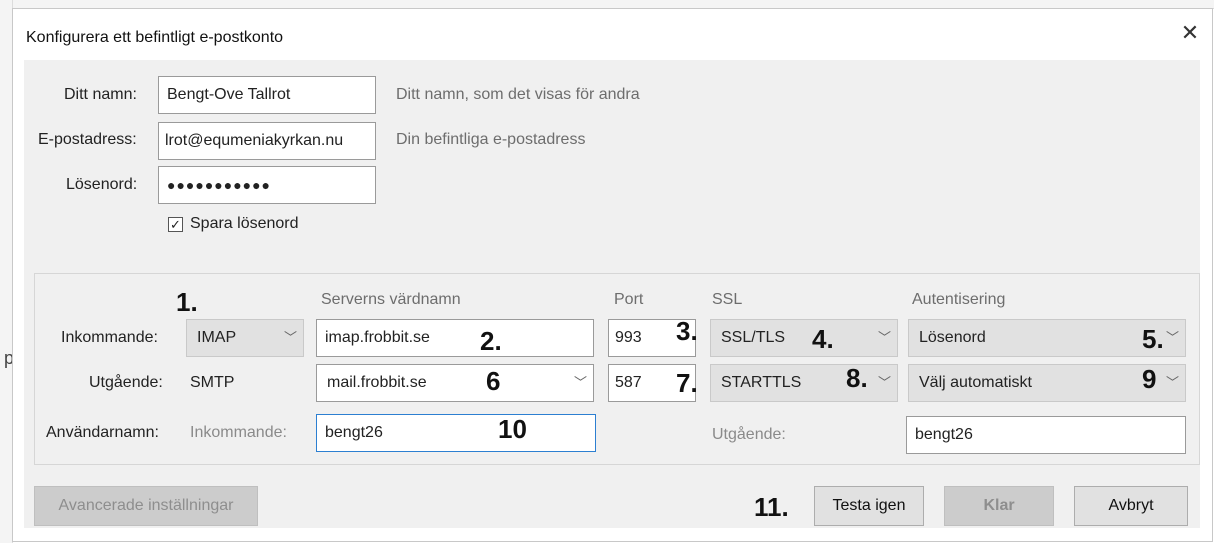 Image resolution: width=1214 pixels, height=543 pixels. What do you see at coordinates (455, 338) in the screenshot?
I see `incoming-hostname-field: imap.frobbit.se` at bounding box center [455, 338].